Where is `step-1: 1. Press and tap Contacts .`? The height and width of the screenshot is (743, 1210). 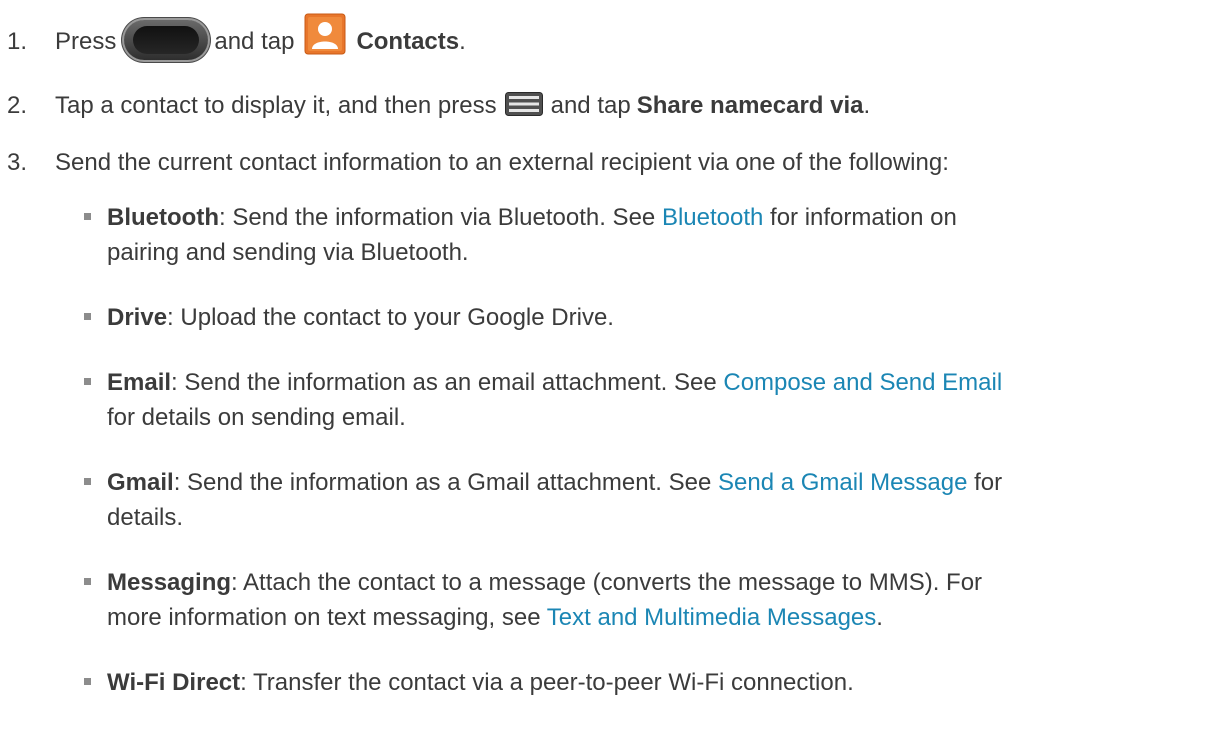 step-1: 1. Press and tap Contacts . is located at coordinates (233, 38).